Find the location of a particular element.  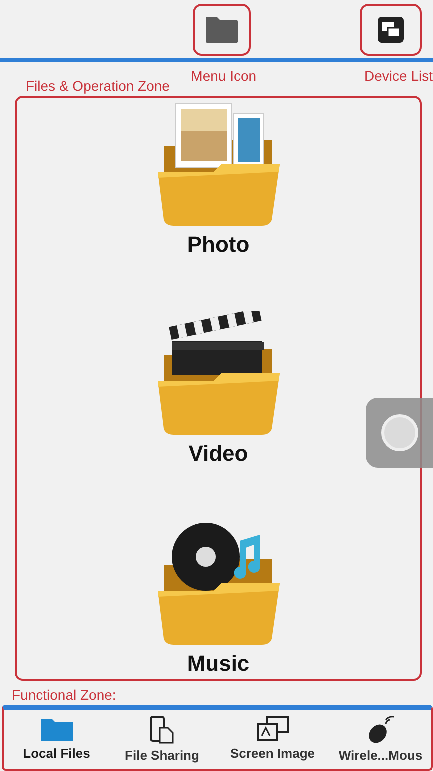

screens-icon is located at coordinates (272, 729).